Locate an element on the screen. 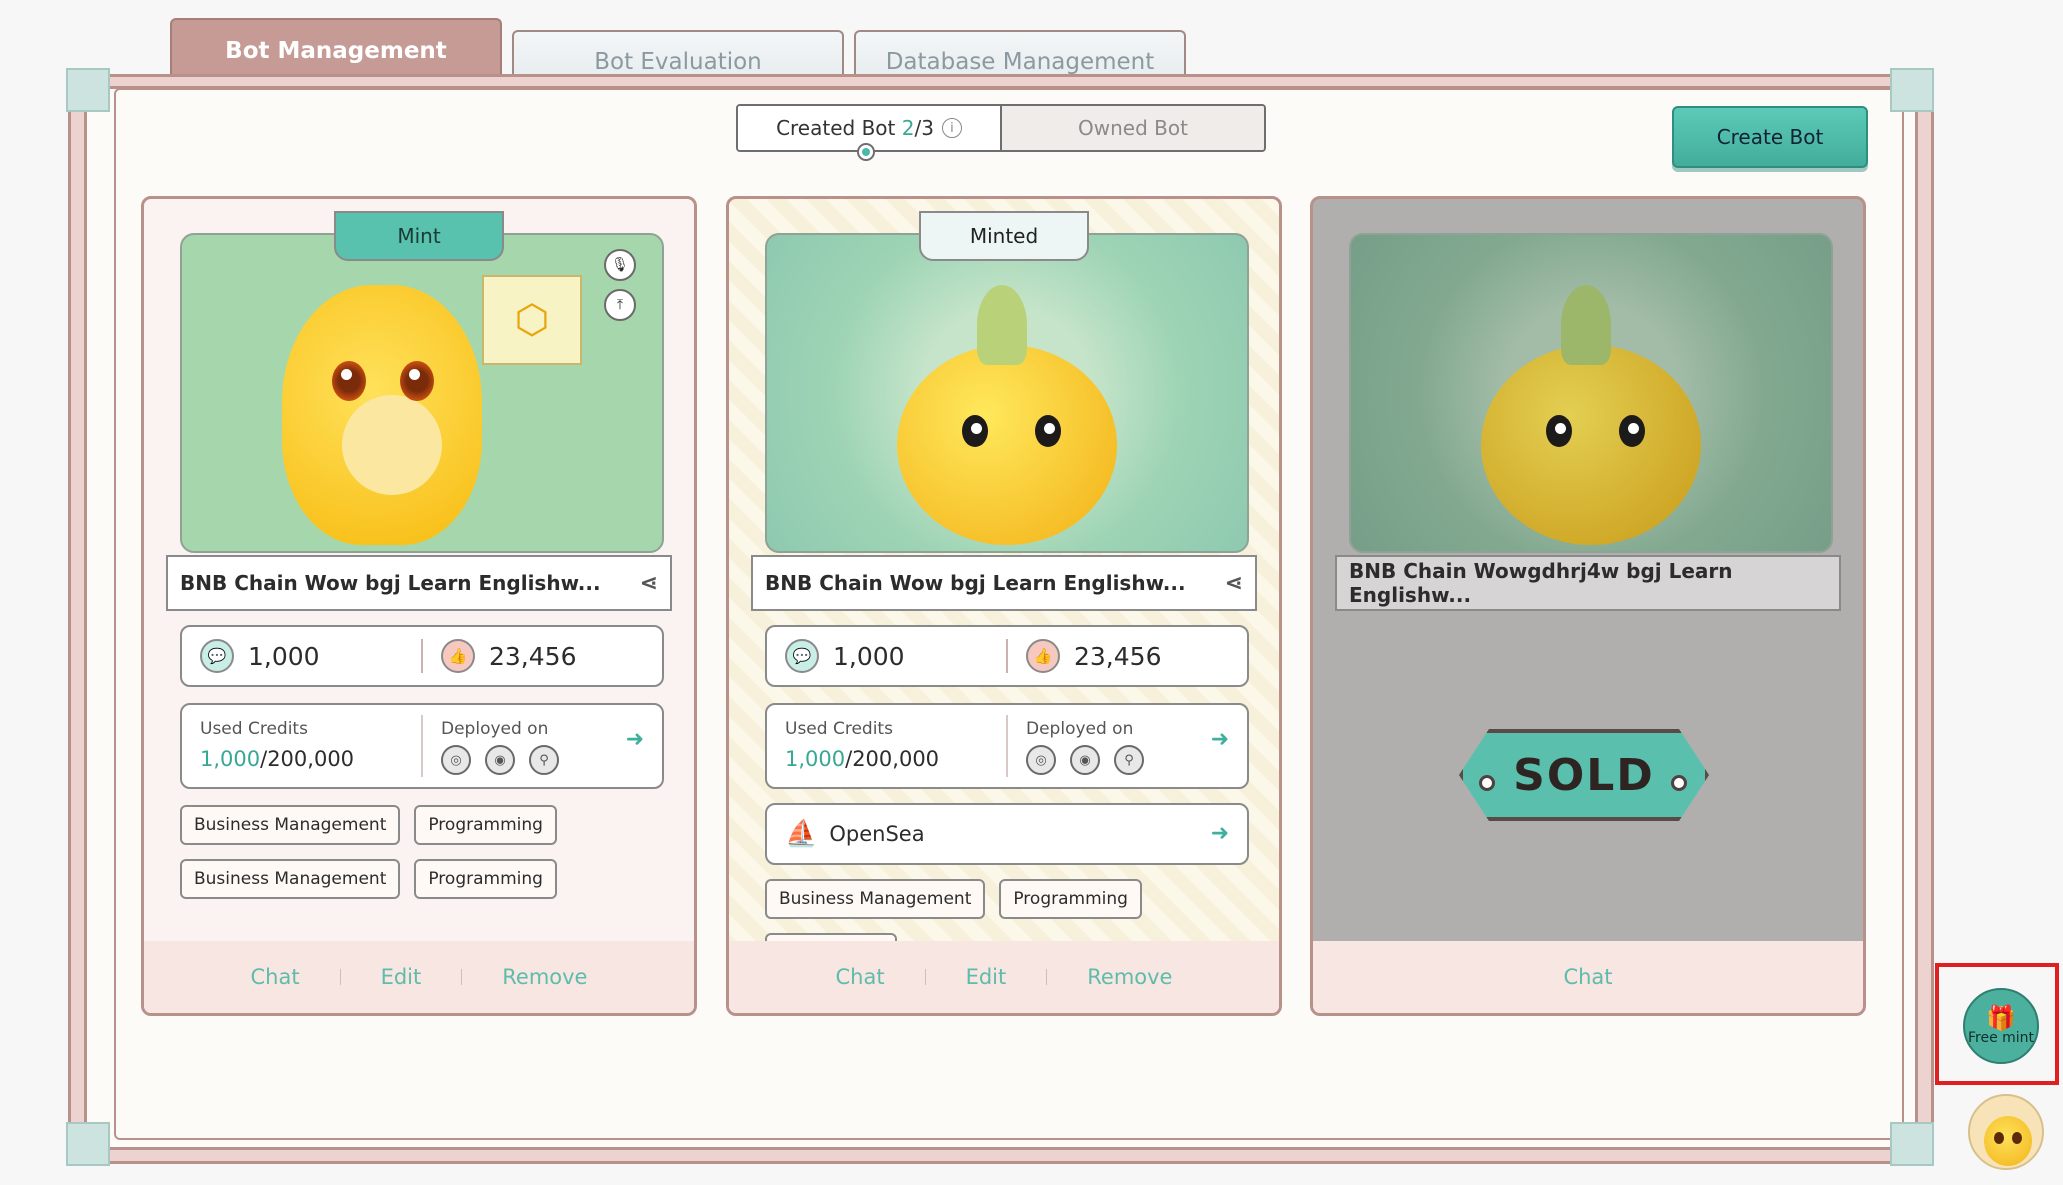 The image size is (2063, 1185). created-bot-label: Created Bot is located at coordinates (836, 128).